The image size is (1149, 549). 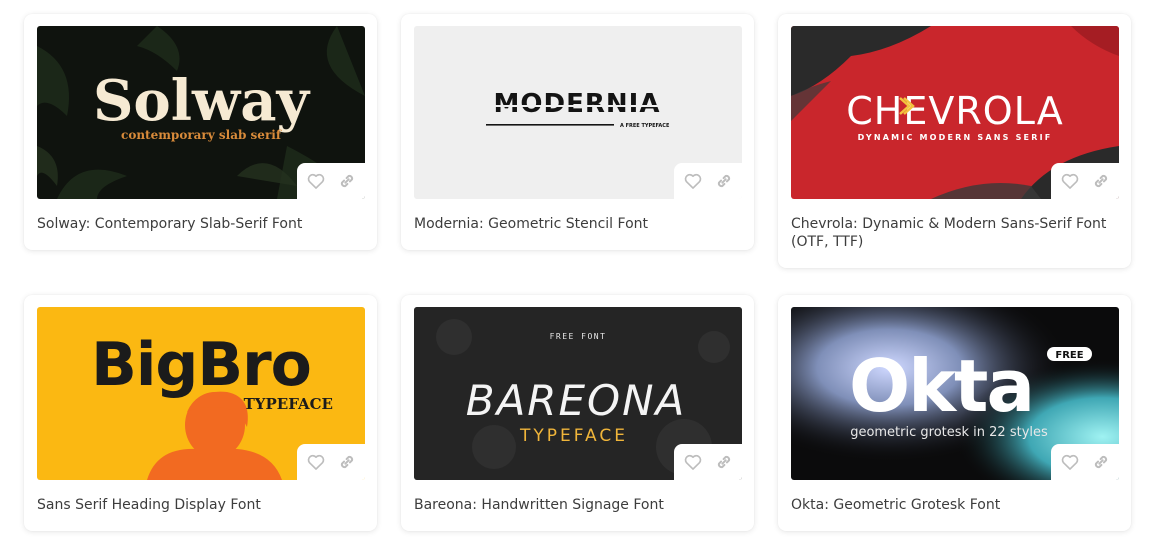 I want to click on preview-subtitle: contemporary slab serif, so click(x=201, y=135).